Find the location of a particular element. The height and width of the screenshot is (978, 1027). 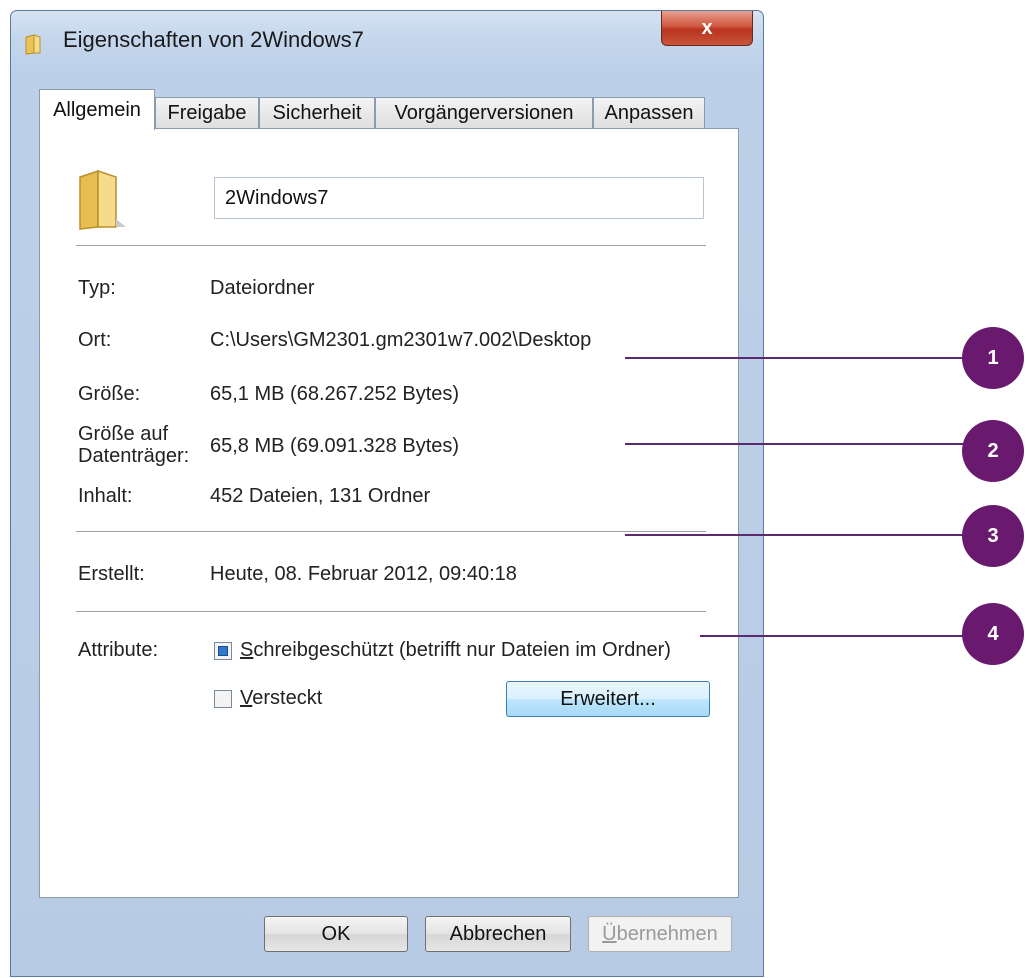

callout-badge-1: 1 is located at coordinates (993, 358).